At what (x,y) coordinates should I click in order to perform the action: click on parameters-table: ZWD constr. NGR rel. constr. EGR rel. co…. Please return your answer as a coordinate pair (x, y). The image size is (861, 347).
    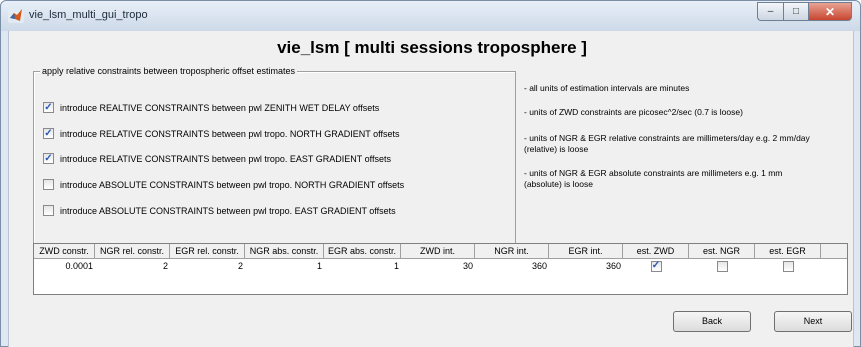
    Looking at the image, I should click on (440, 269).